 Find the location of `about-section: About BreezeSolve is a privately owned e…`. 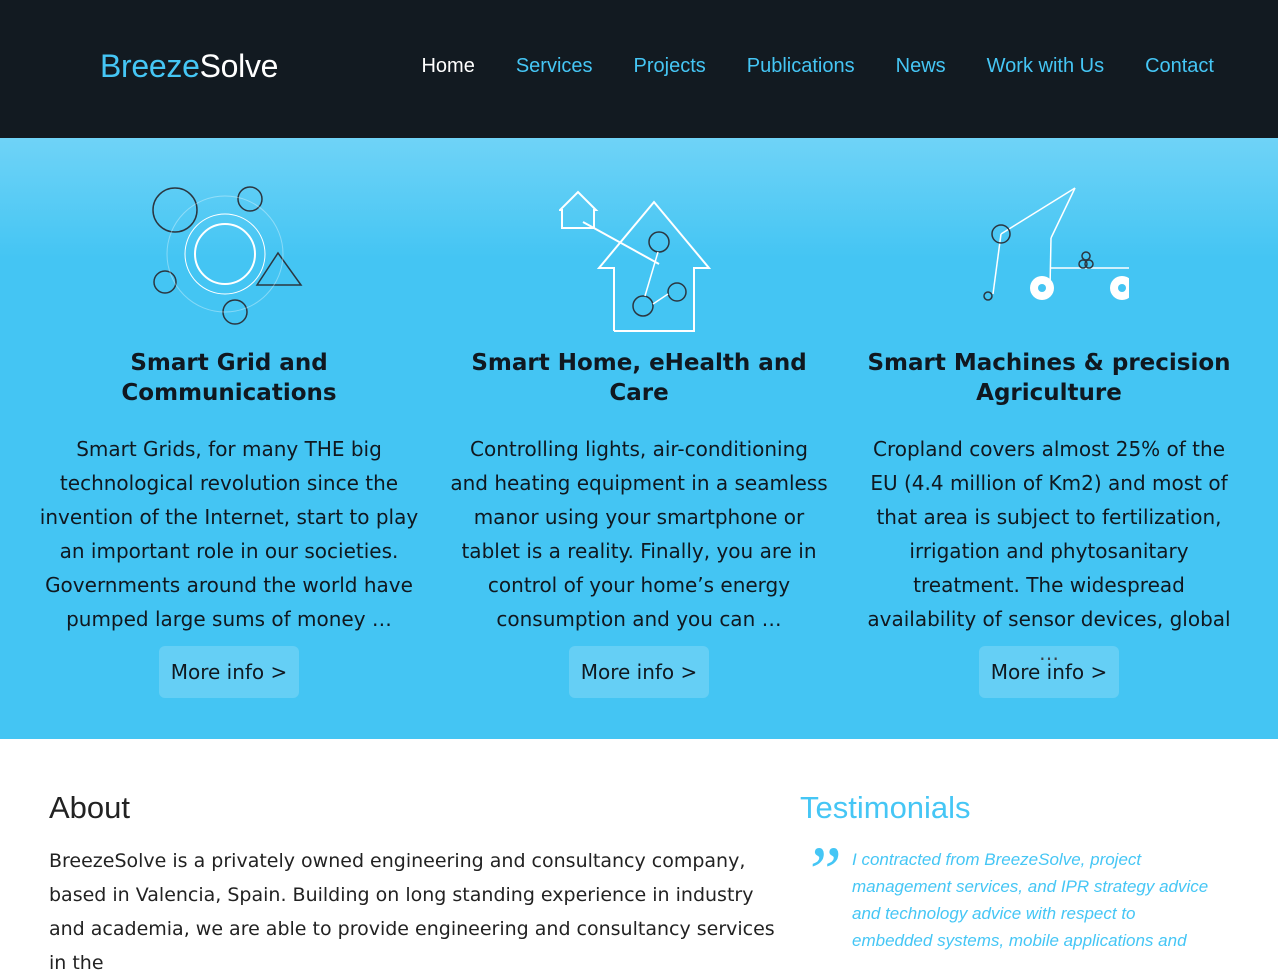

about-section: About BreezeSolve is a privately owned e… is located at coordinates (419, 885).